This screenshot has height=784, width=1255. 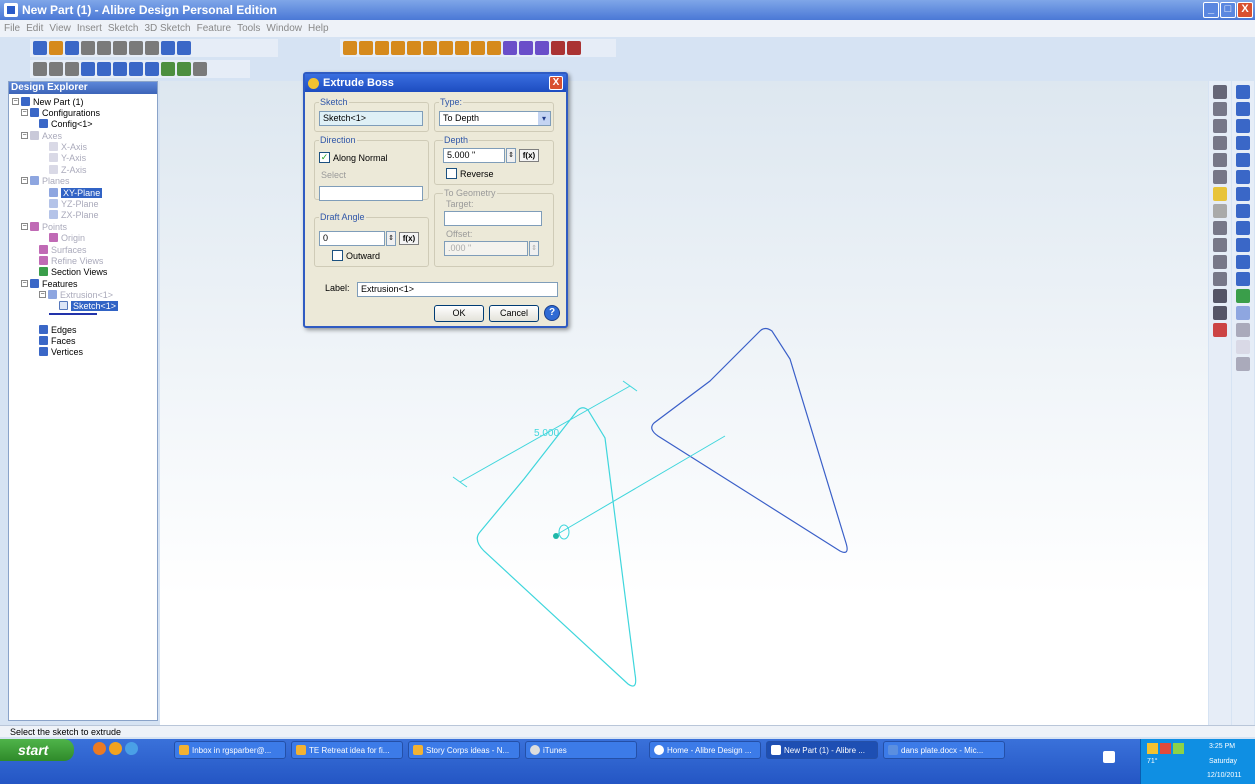 I want to click on extrude-icon, so click(x=1243, y=92).